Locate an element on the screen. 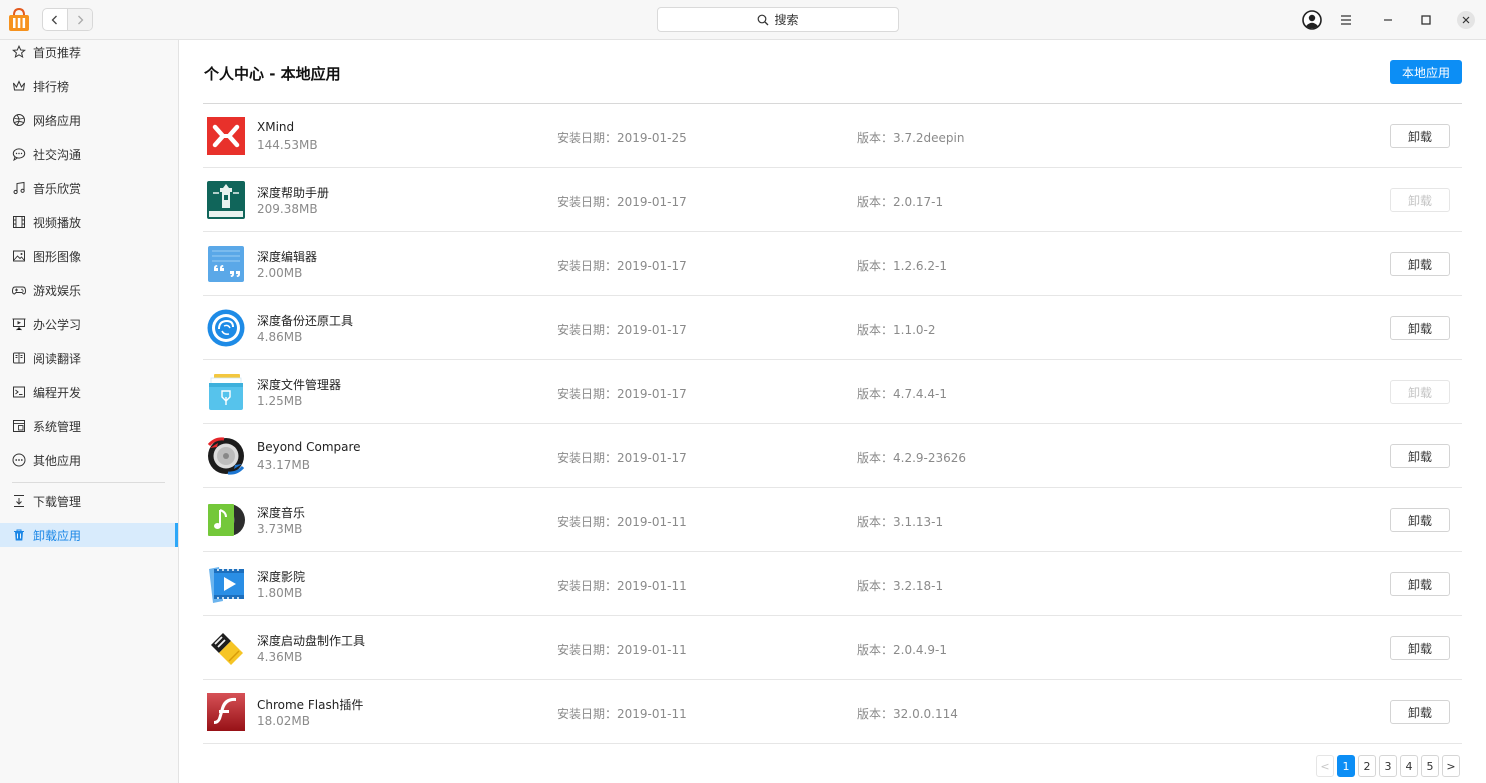 The height and width of the screenshot is (783, 1486). app-size: 3.73MB is located at coordinates (280, 529).